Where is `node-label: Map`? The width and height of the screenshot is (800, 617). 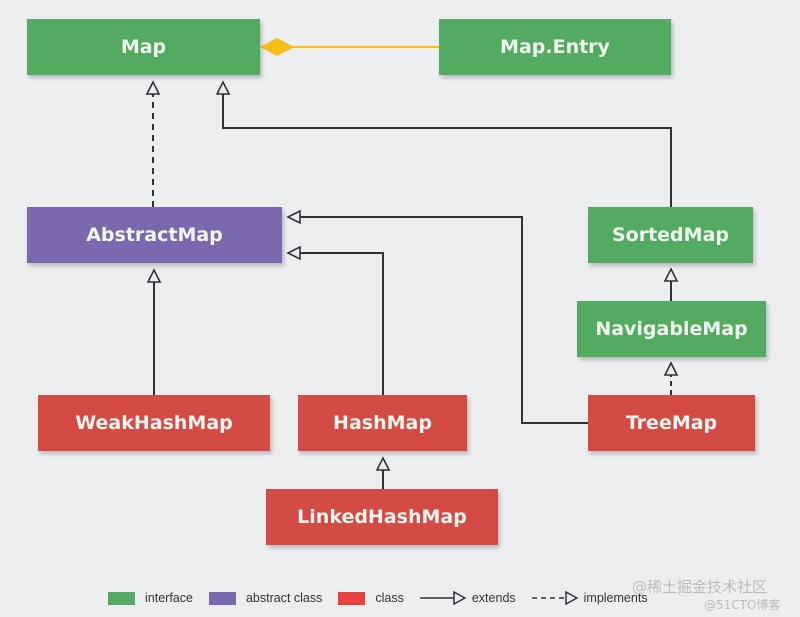
node-label: Map is located at coordinates (143, 47).